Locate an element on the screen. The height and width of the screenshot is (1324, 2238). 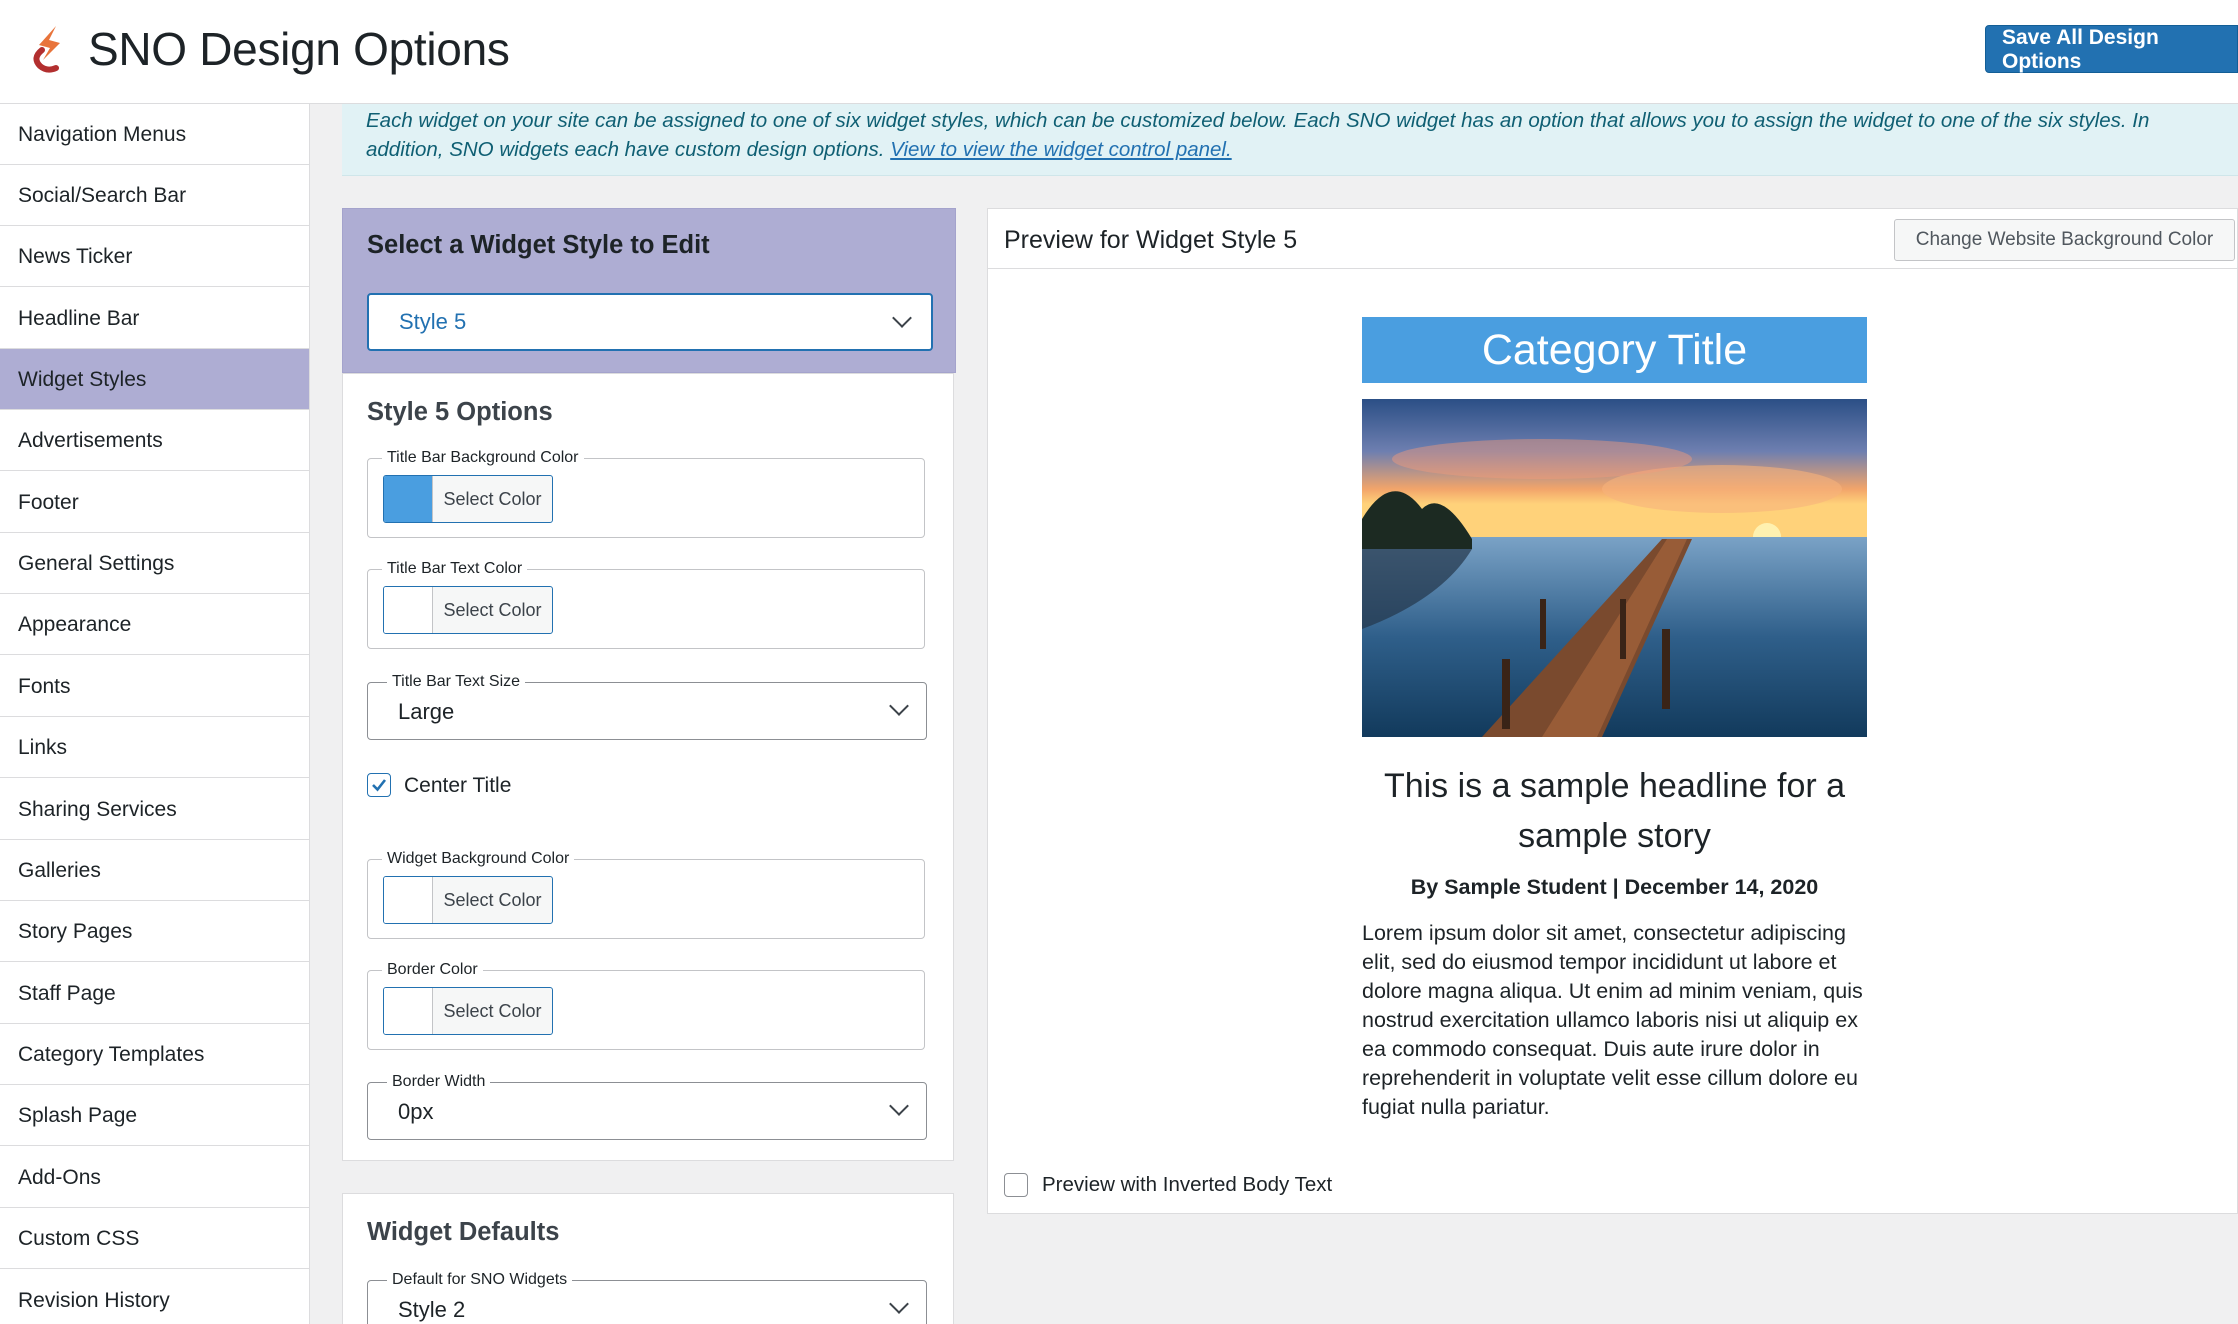
inverted-body-text-checkbox is located at coordinates (1016, 1185).